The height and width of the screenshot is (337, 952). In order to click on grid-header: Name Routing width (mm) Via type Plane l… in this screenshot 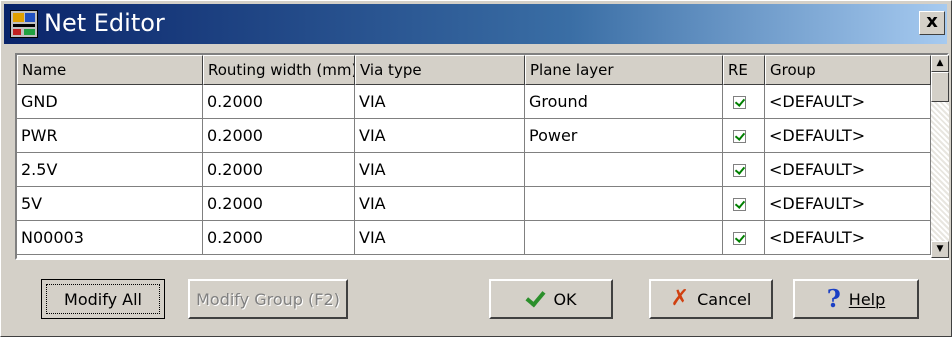, I will do `click(474, 70)`.